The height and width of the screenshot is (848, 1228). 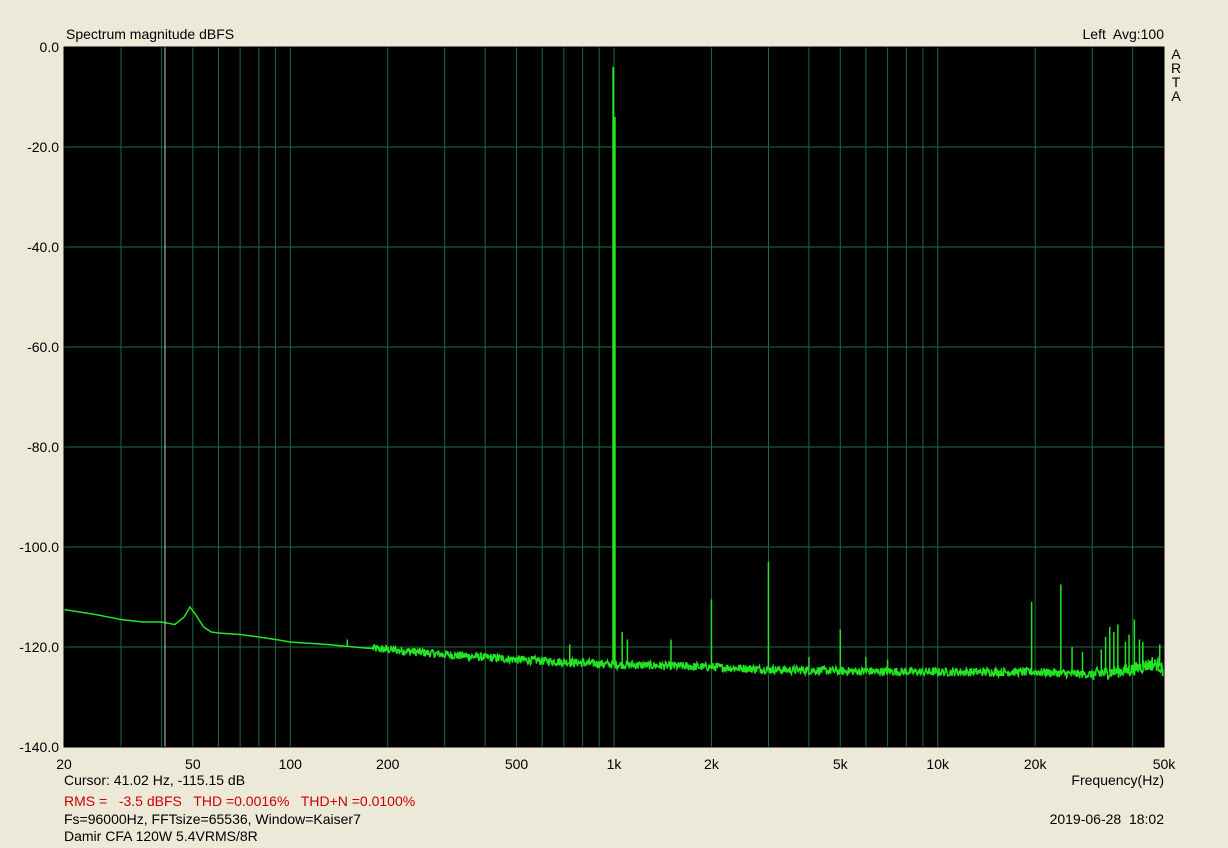 What do you see at coordinates (39, 747) in the screenshot?
I see `y-tick-label: -140.0` at bounding box center [39, 747].